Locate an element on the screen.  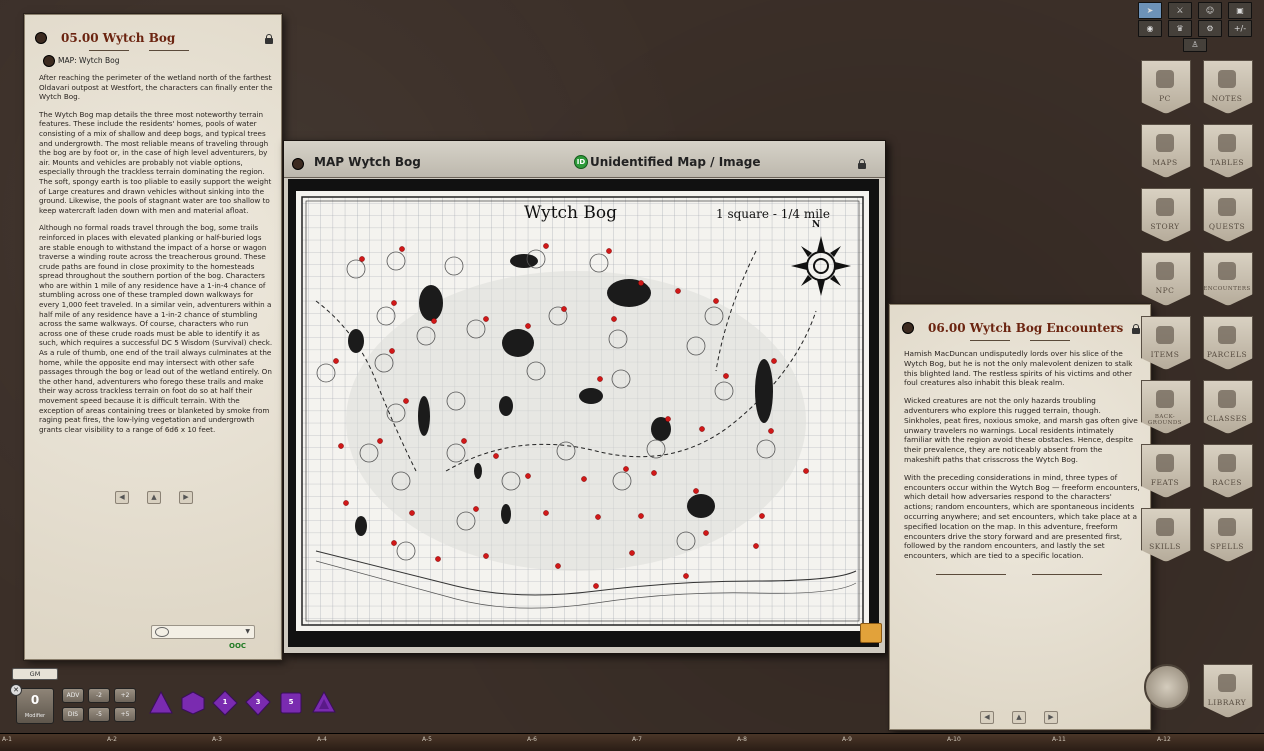
quill-icon is located at coordinates (1227, 79).